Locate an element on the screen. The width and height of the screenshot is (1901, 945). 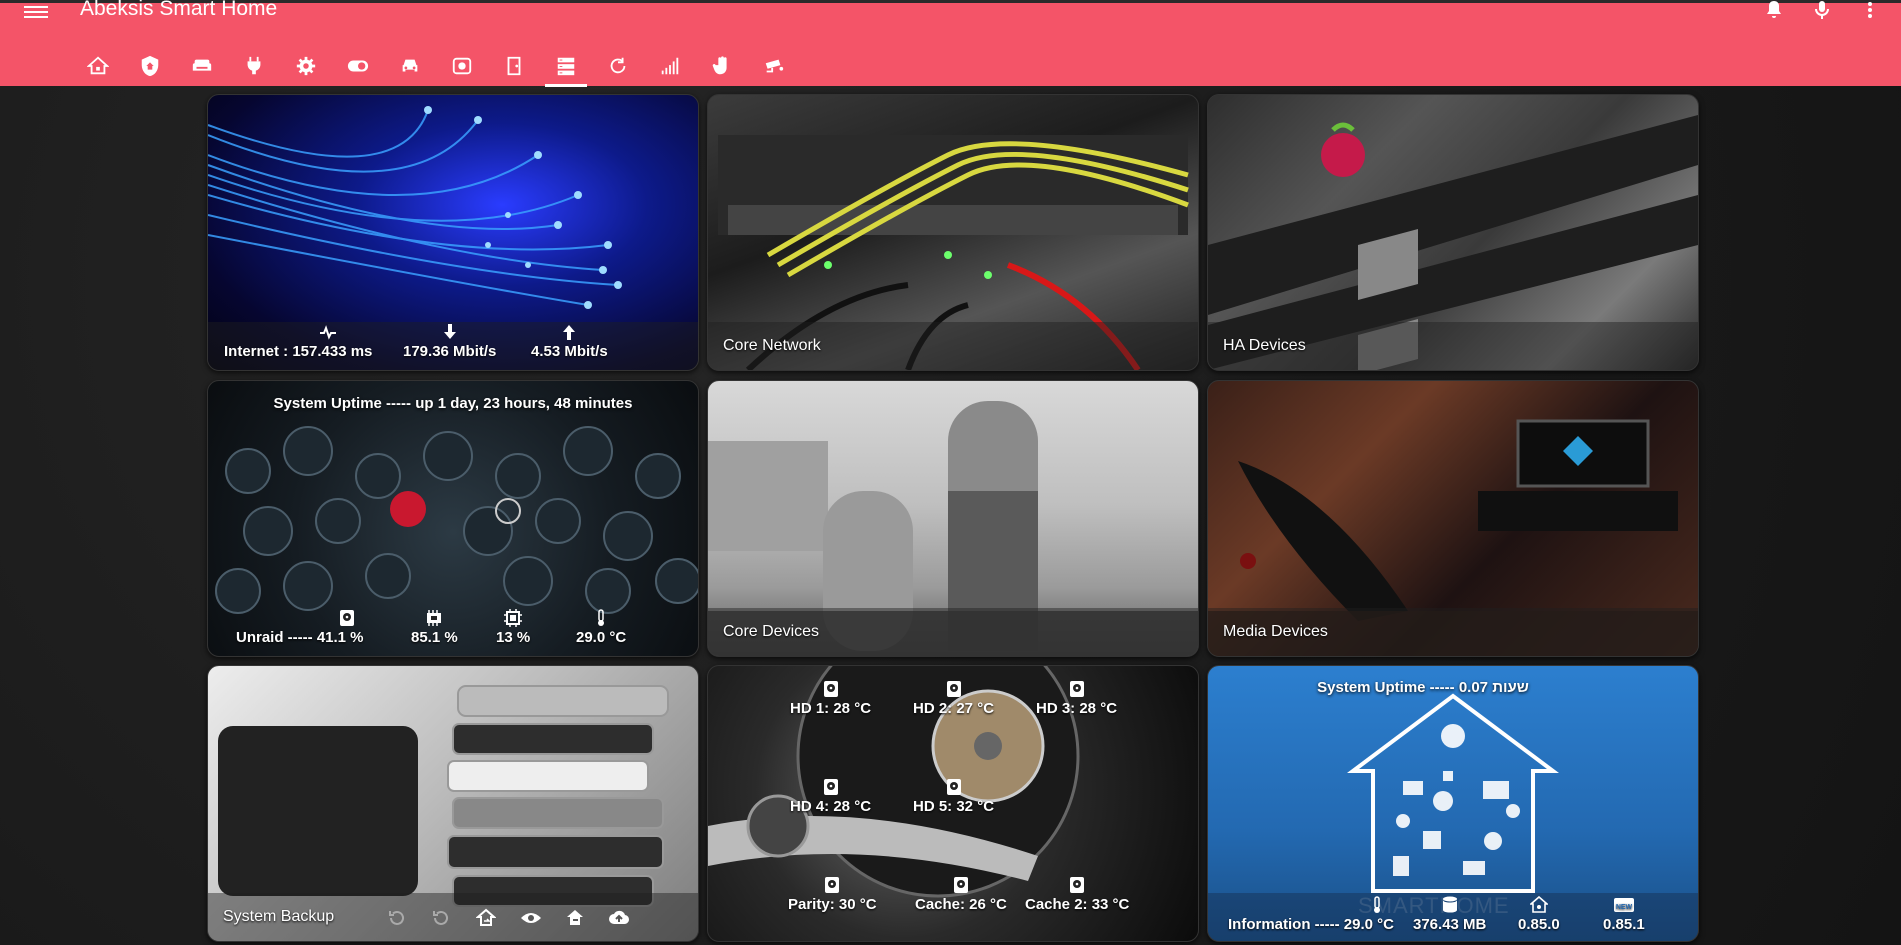
hd3-value: HD 3: 28 °C is located at coordinates (1077, 708).